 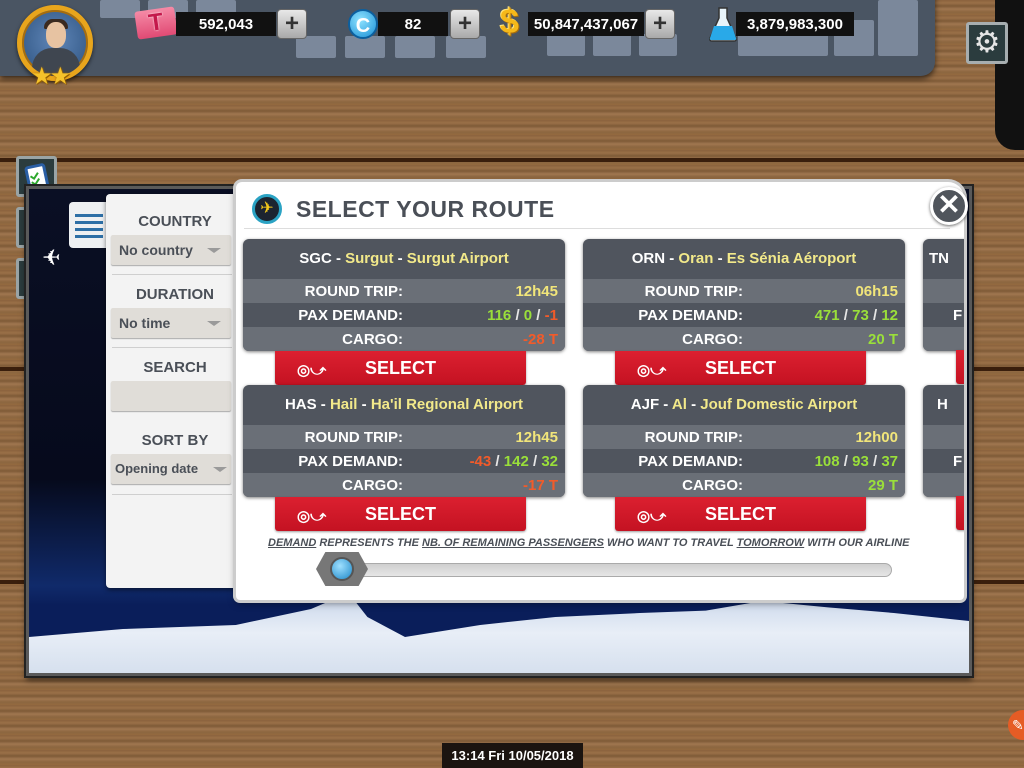 What do you see at coordinates (363, 24) in the screenshot?
I see `coin-icon: C` at bounding box center [363, 24].